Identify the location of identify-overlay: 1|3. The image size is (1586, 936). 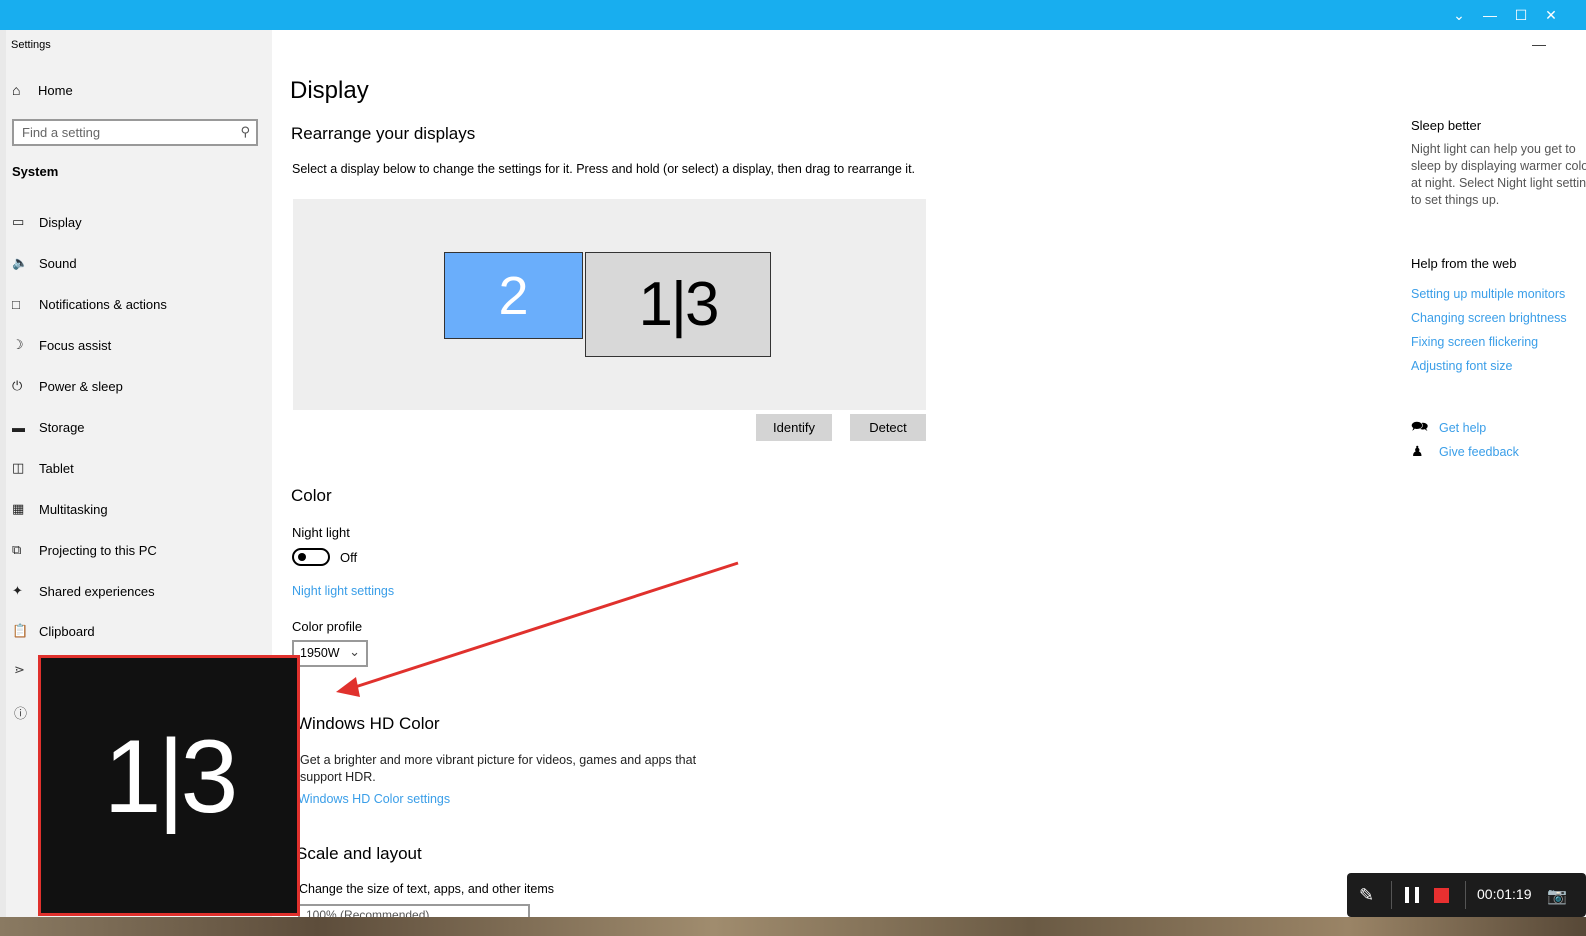
(169, 785).